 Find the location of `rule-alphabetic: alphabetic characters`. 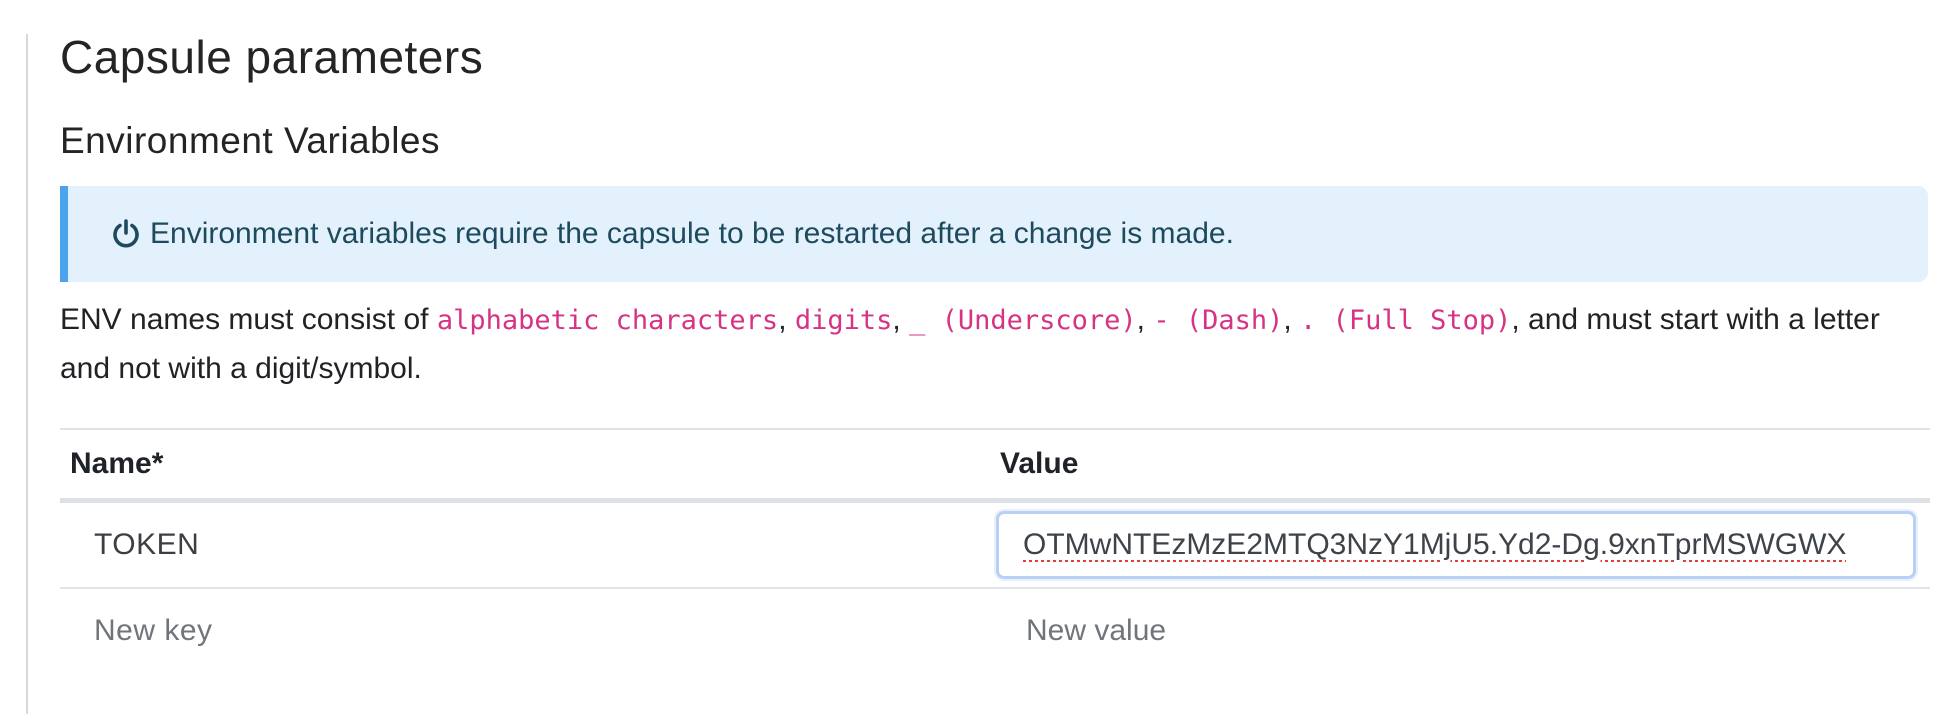

rule-alphabetic: alphabetic characters is located at coordinates (607, 320).